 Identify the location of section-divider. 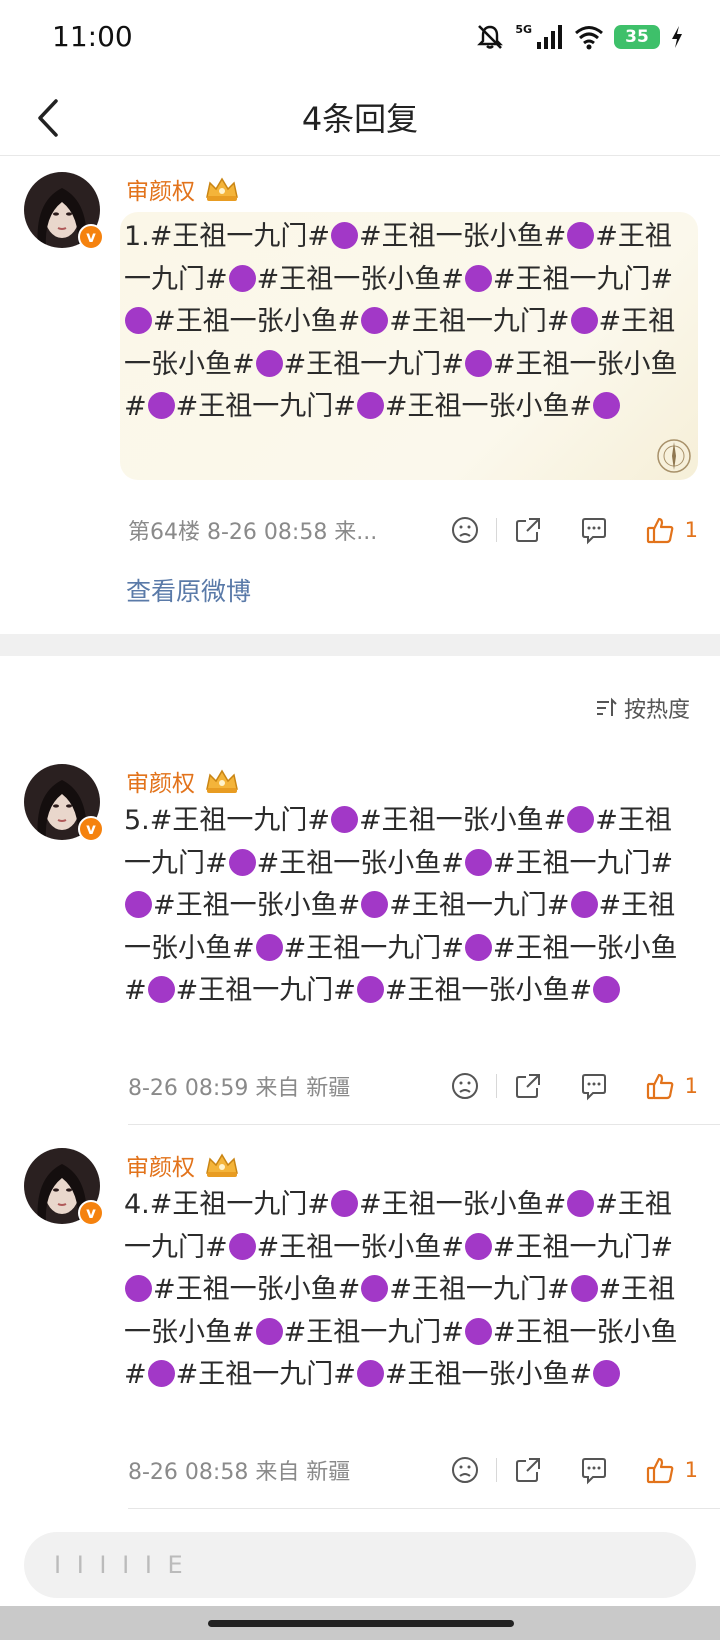
(360, 645).